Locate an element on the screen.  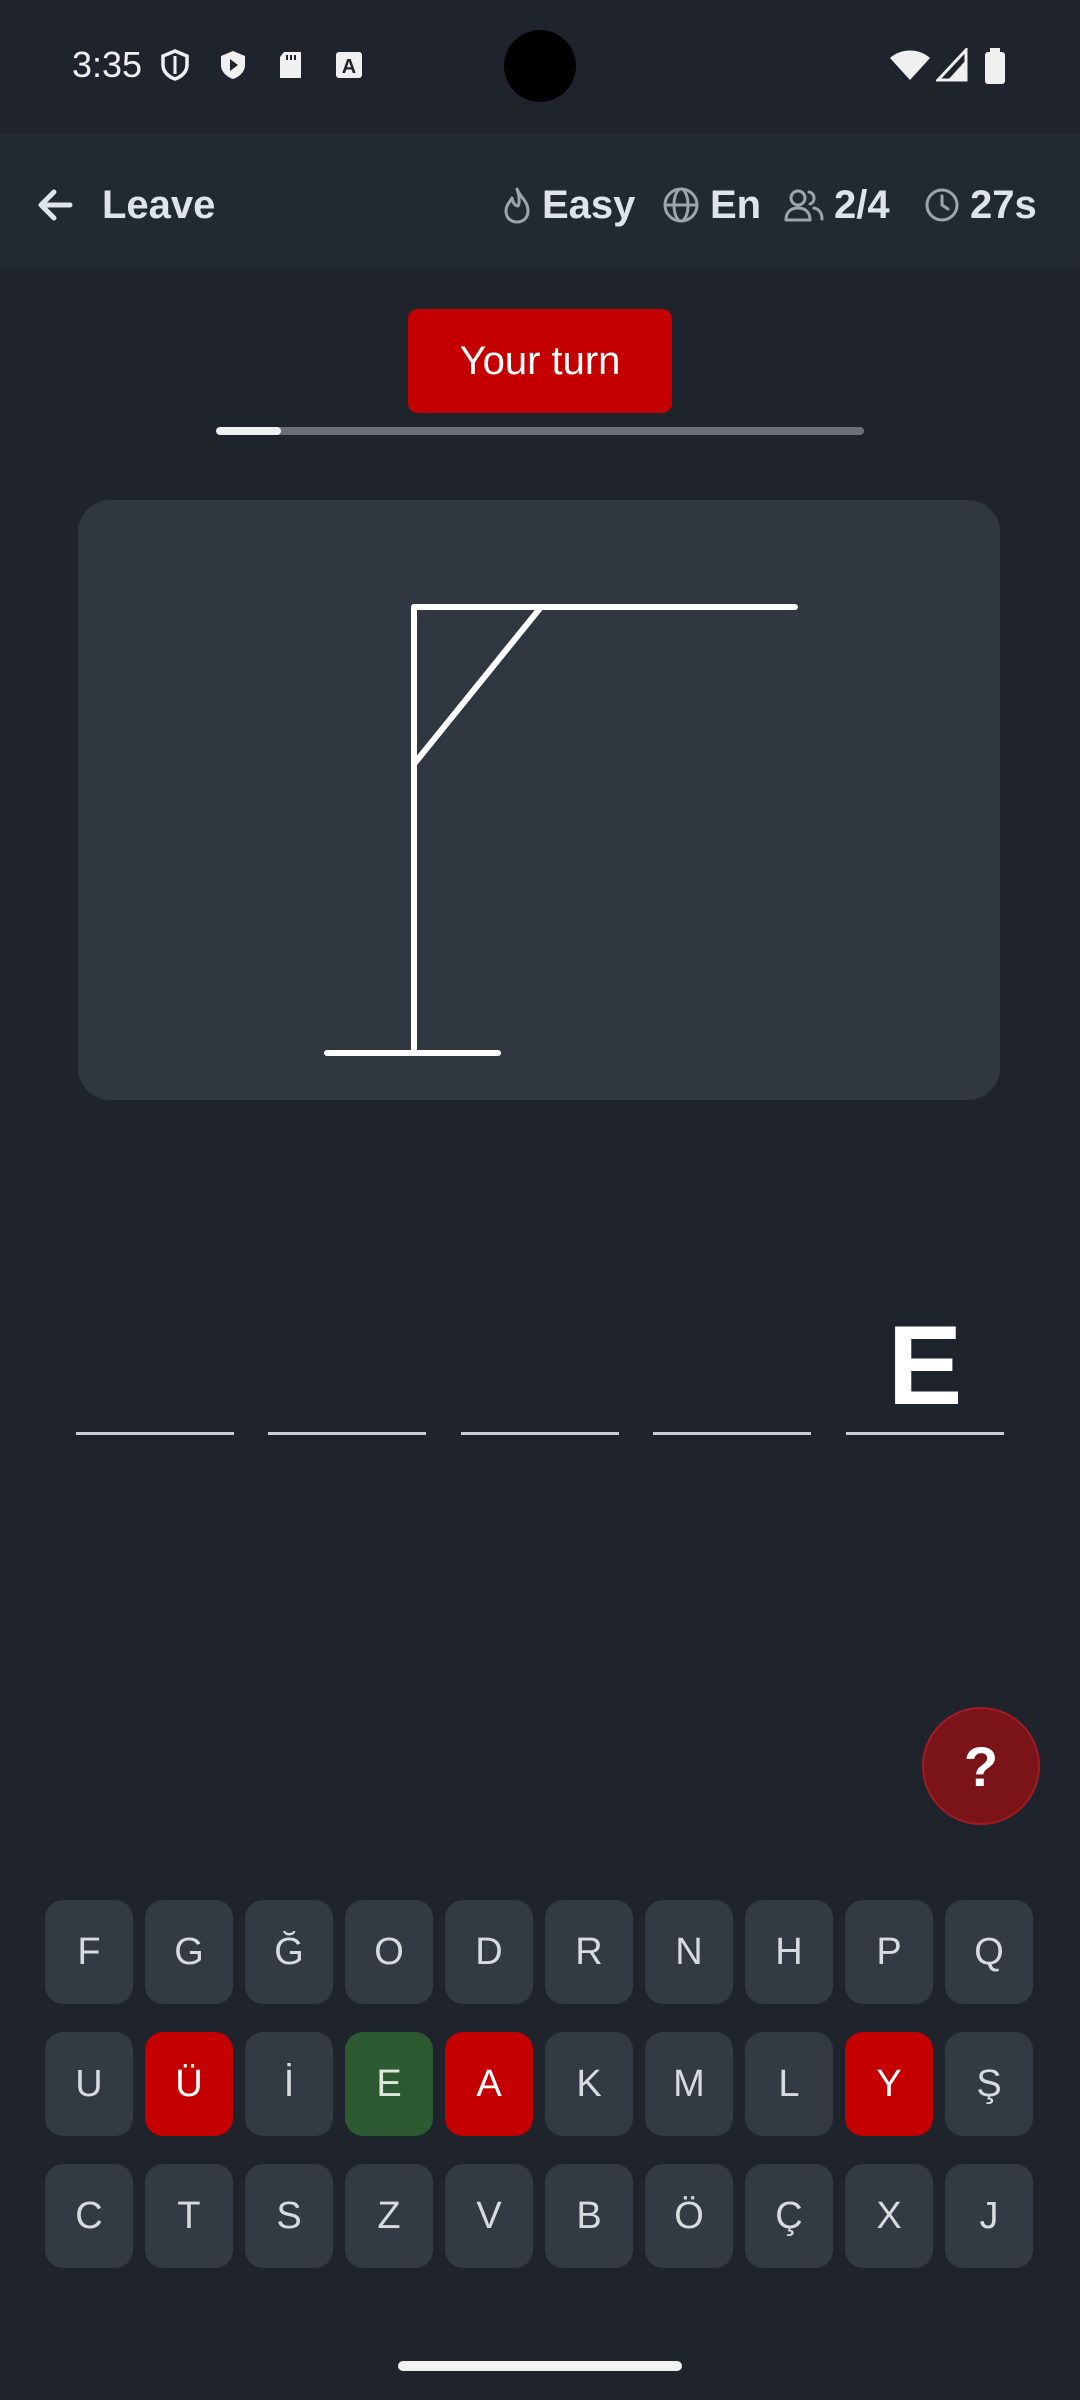
key-unused: B is located at coordinates (589, 2216).